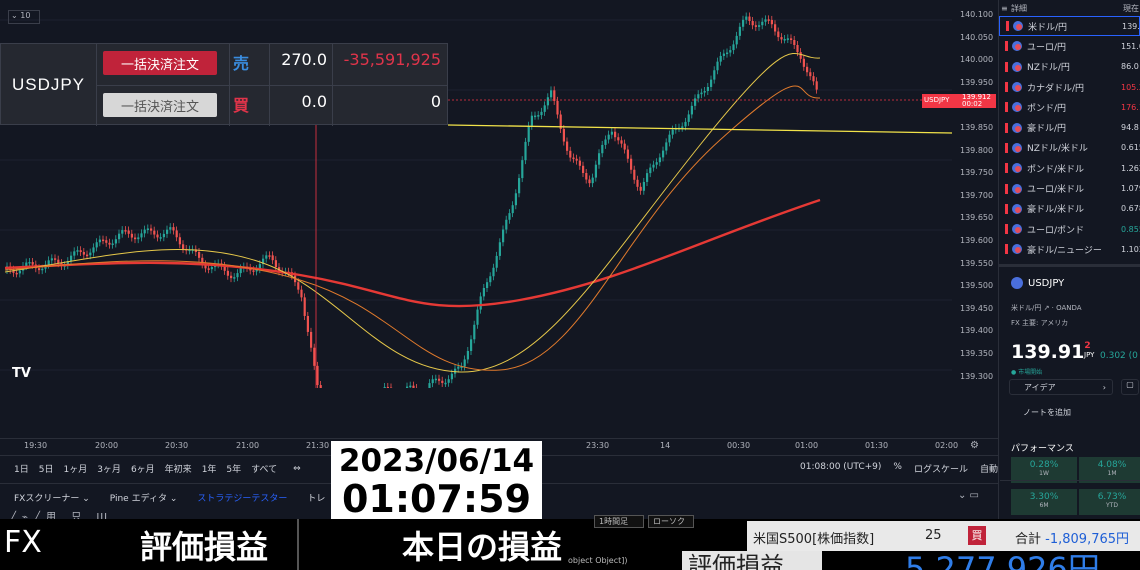 This screenshot has height=570, width=1140. I want to click on price-axis-label: 139.300, so click(977, 376).